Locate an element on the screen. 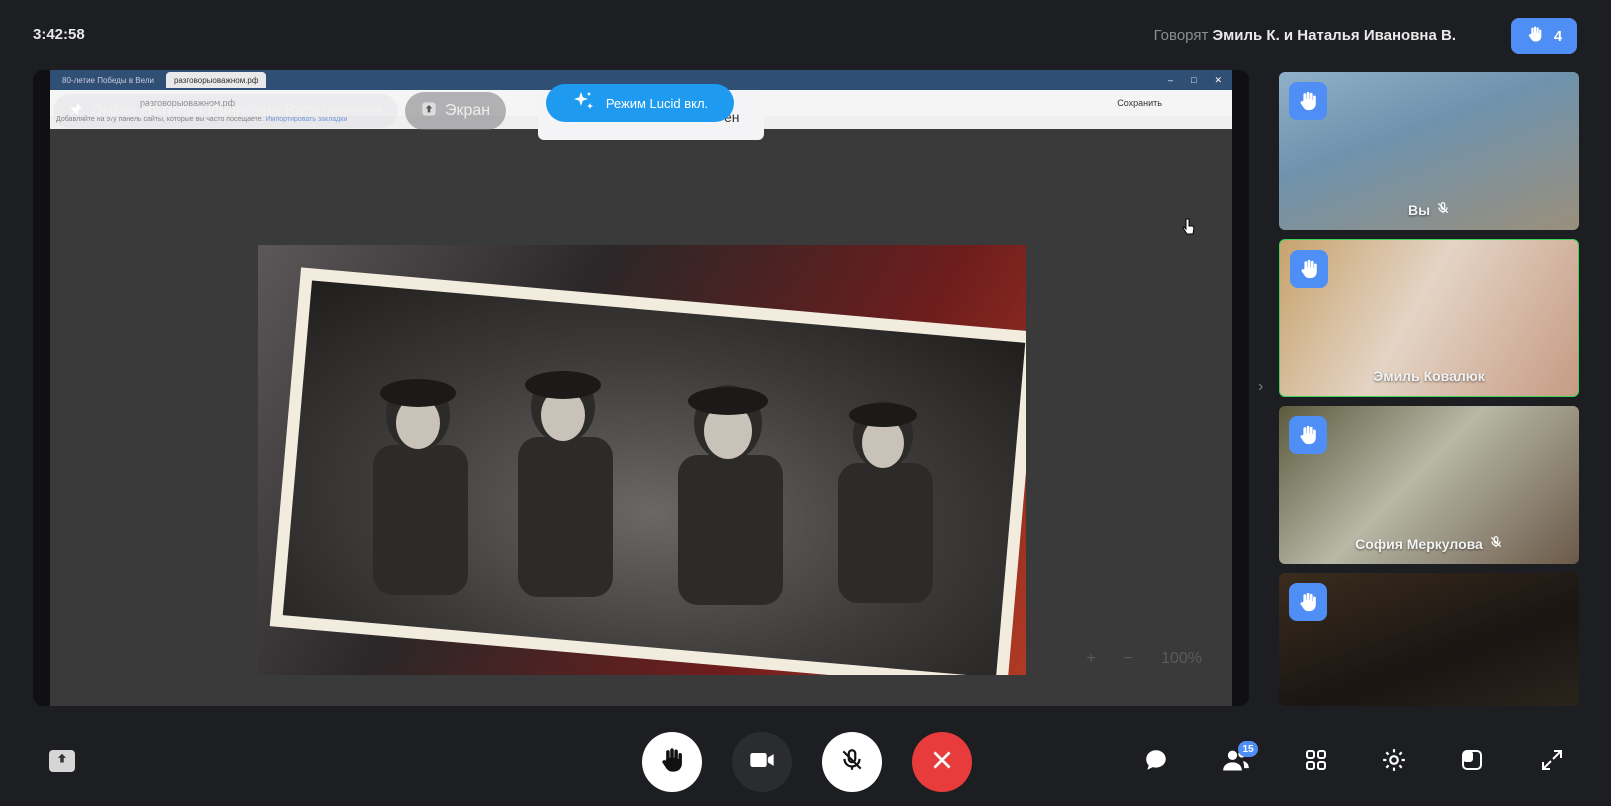 The width and height of the screenshot is (1611, 806). microphone-toggle-button is located at coordinates (852, 762).